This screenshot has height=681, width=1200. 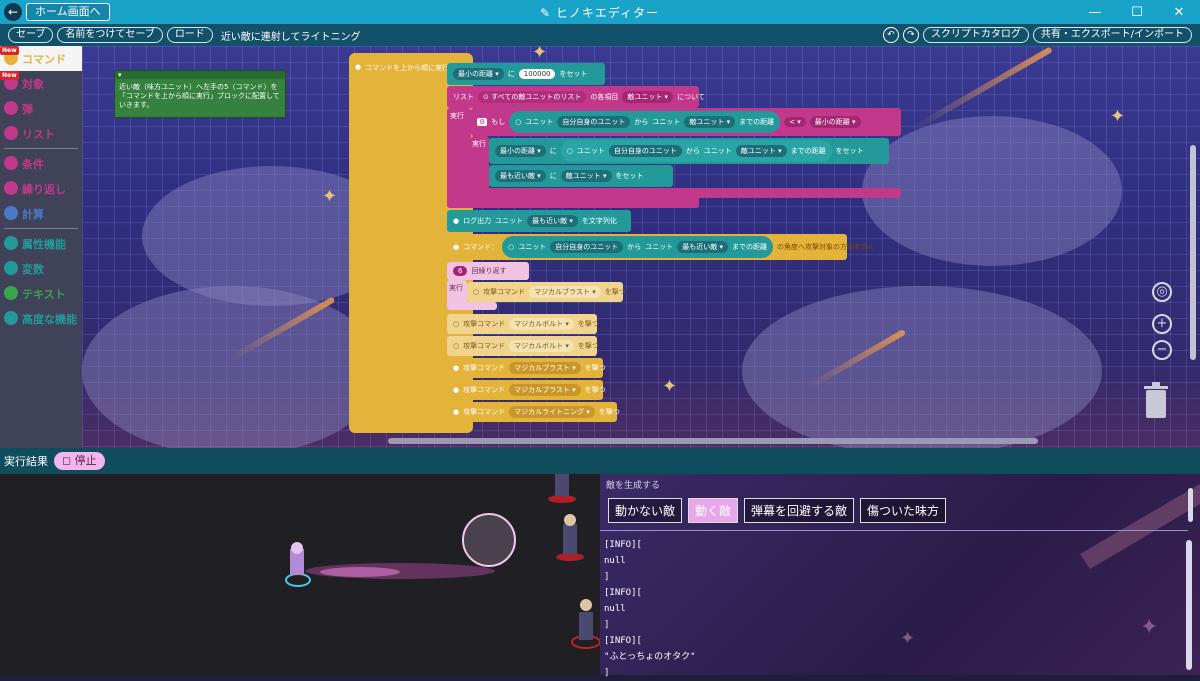 I want to click on set-min-distance-block: 最小の距離 ▾ に 100000 をセット, so click(x=526, y=74).